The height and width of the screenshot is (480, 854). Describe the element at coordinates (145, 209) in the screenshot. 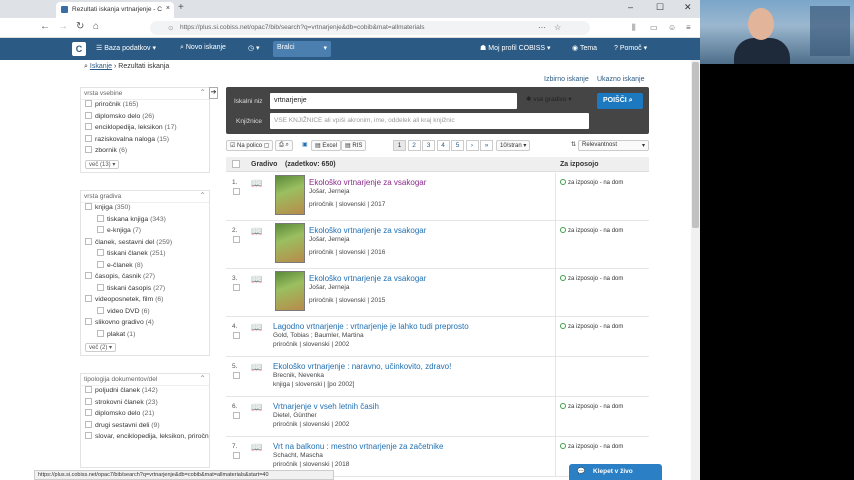

I see `facet-item: knjiga (350)` at that location.